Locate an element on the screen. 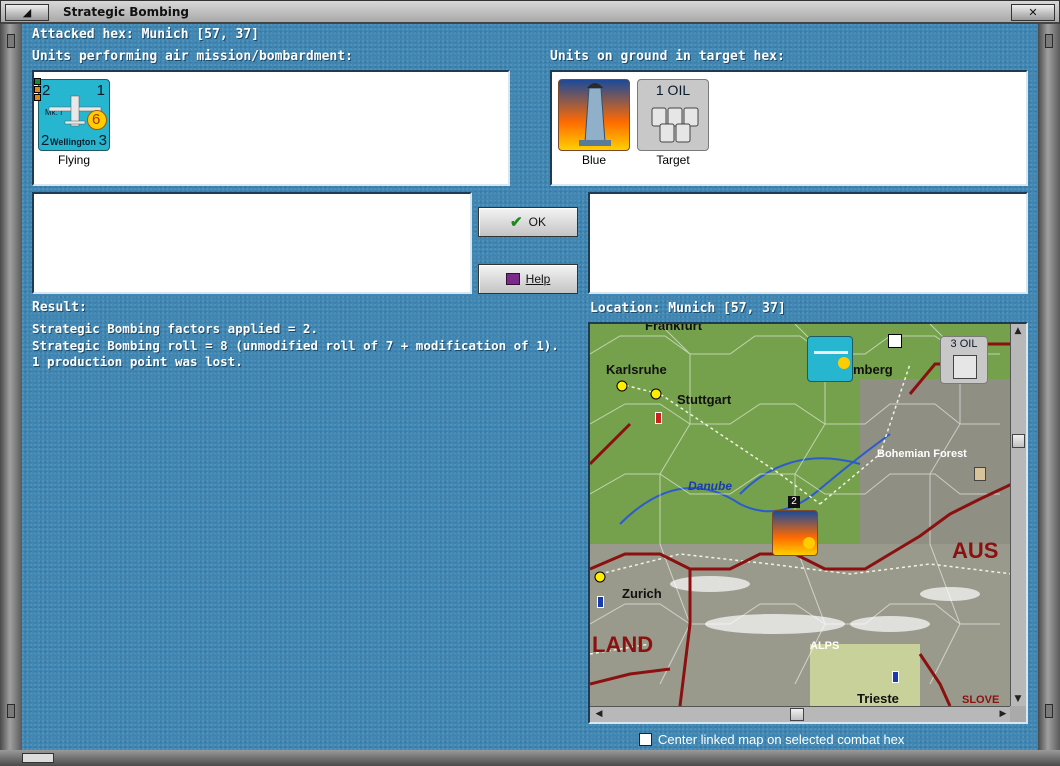 The height and width of the screenshot is (766, 1060). oil-counter: 1 OIL is located at coordinates (673, 115).